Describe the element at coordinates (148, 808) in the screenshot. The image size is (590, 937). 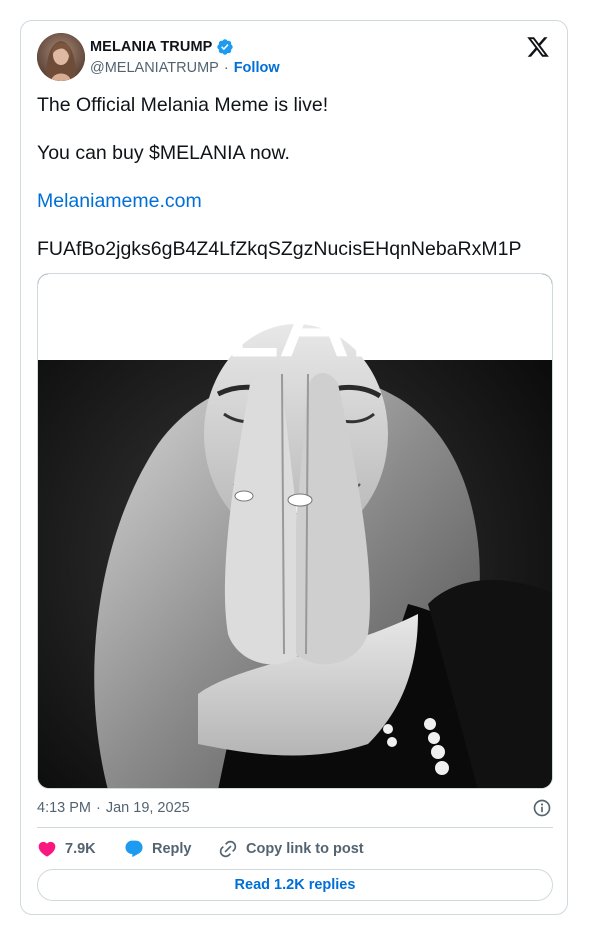
I see `post-date: Jan 19, 2025` at that location.